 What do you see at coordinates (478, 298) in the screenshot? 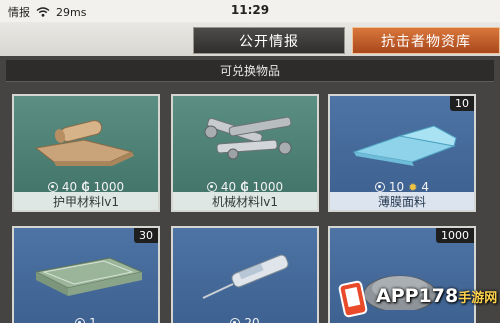
I see `watermark-subtext: 手游网` at bounding box center [478, 298].